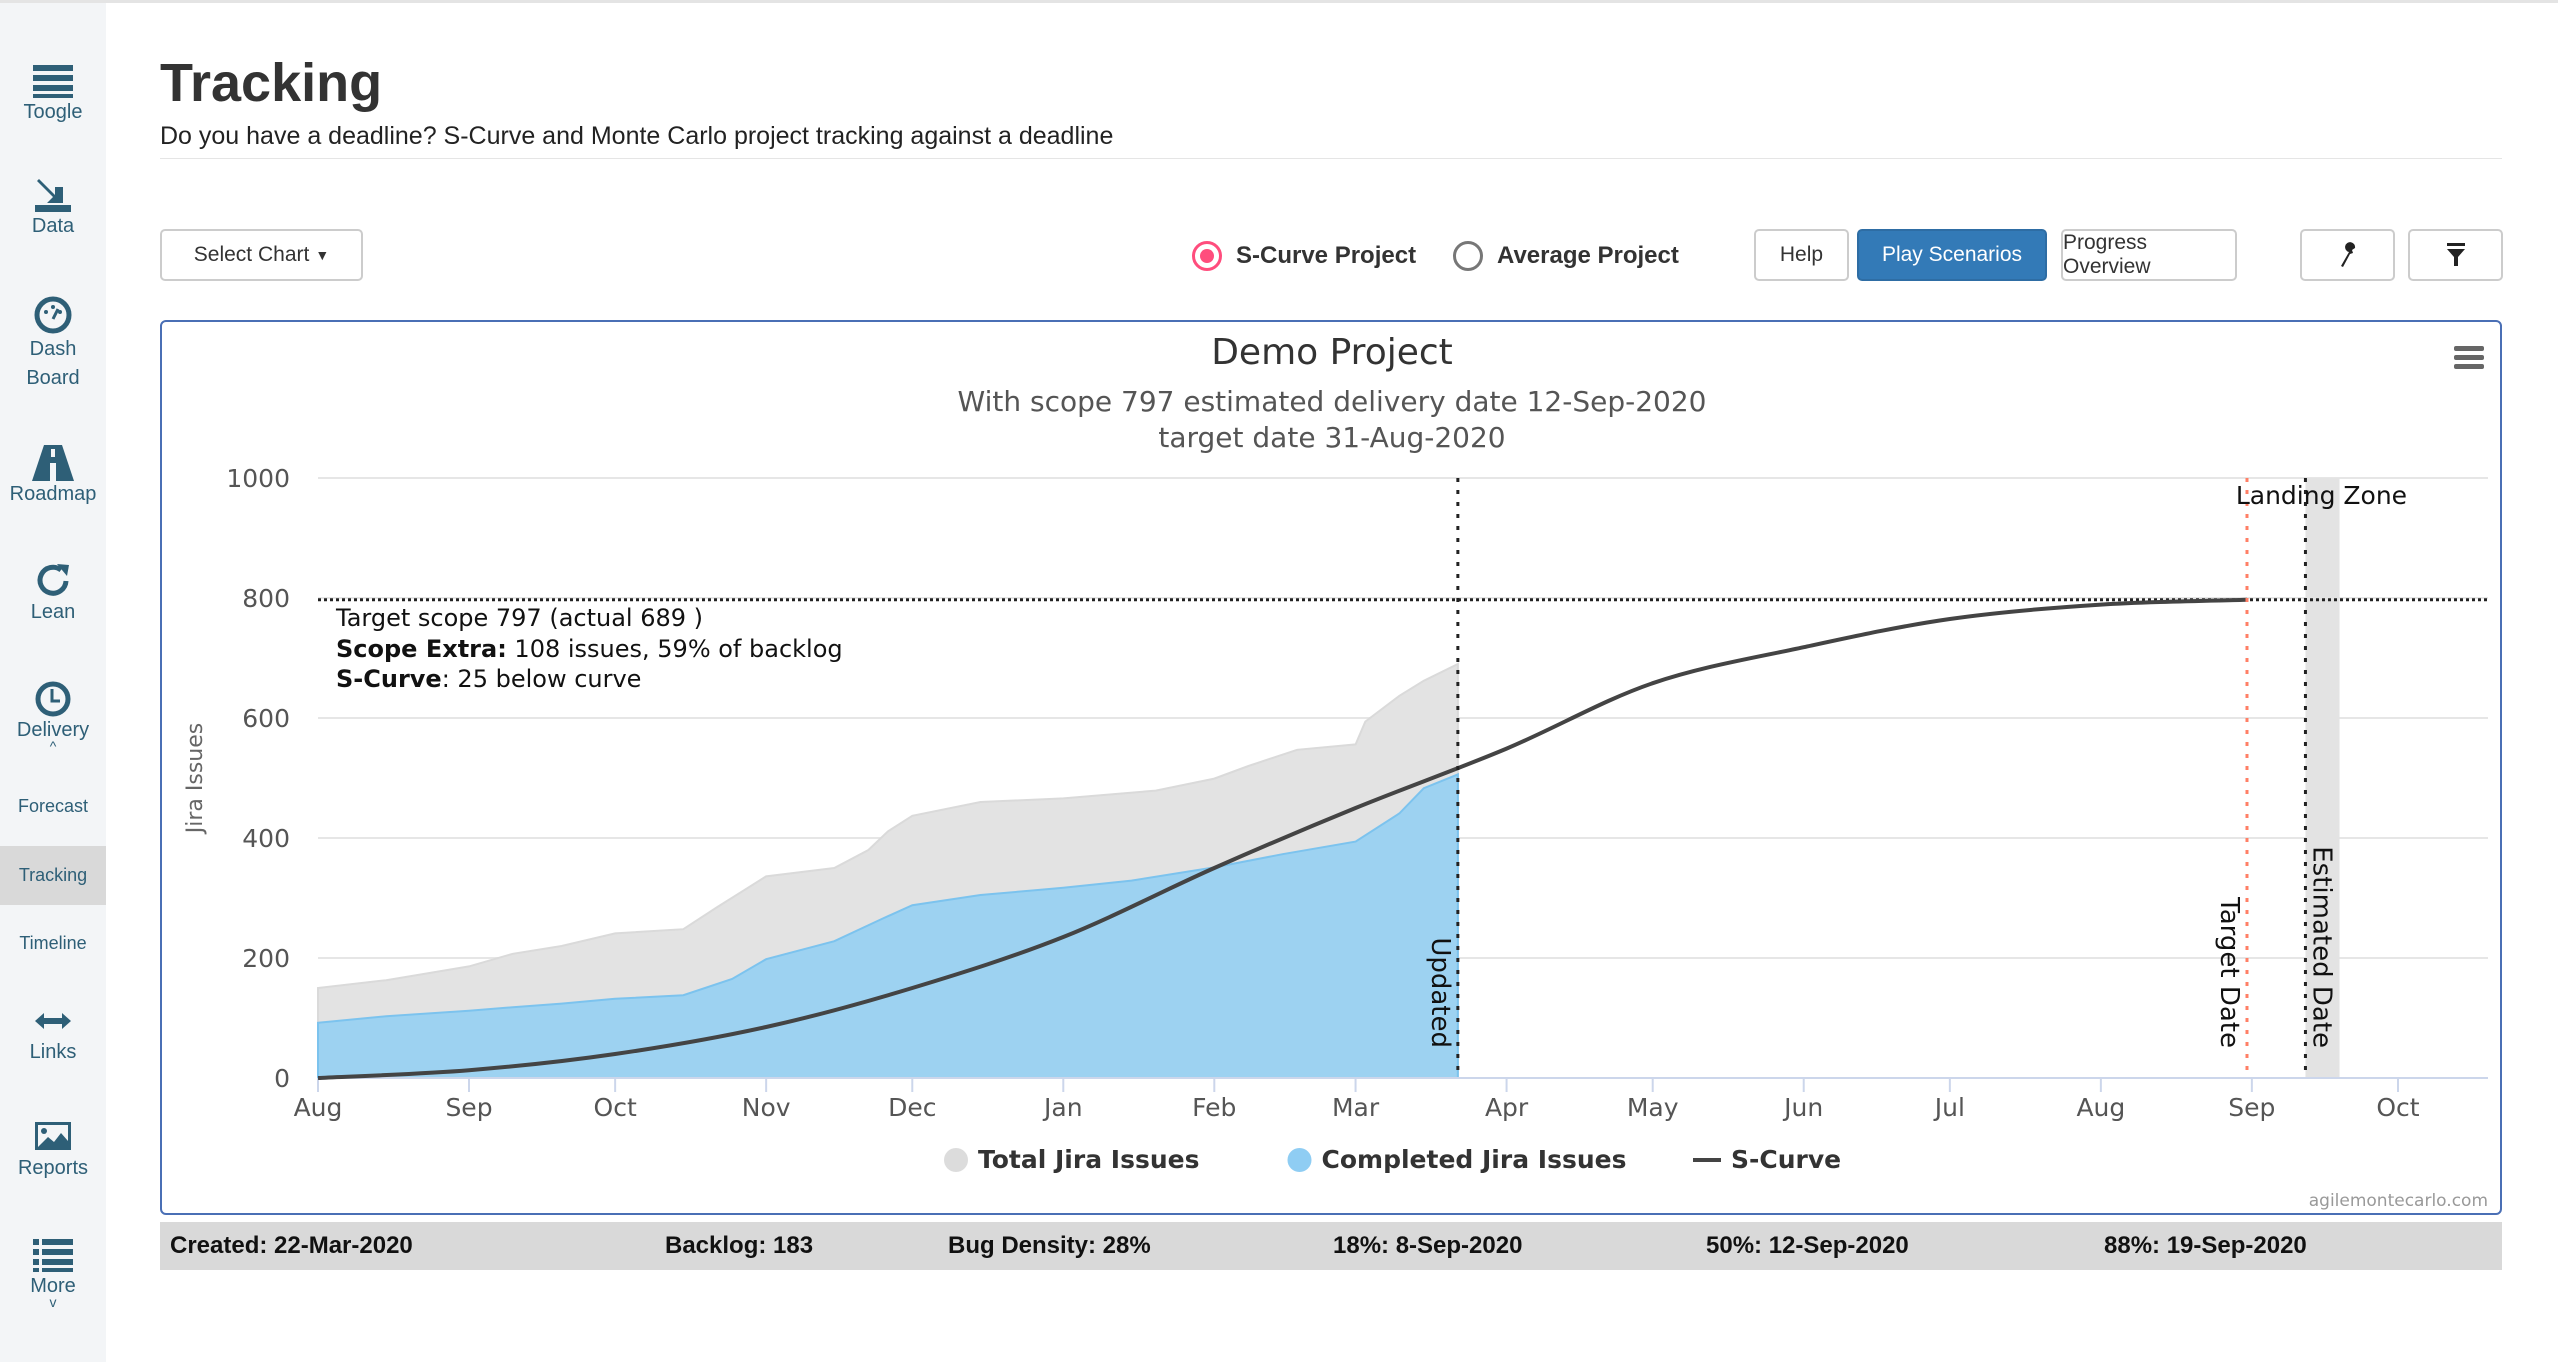 This screenshot has height=1362, width=2558. I want to click on sidebar-item-data: Data, so click(53, 206).